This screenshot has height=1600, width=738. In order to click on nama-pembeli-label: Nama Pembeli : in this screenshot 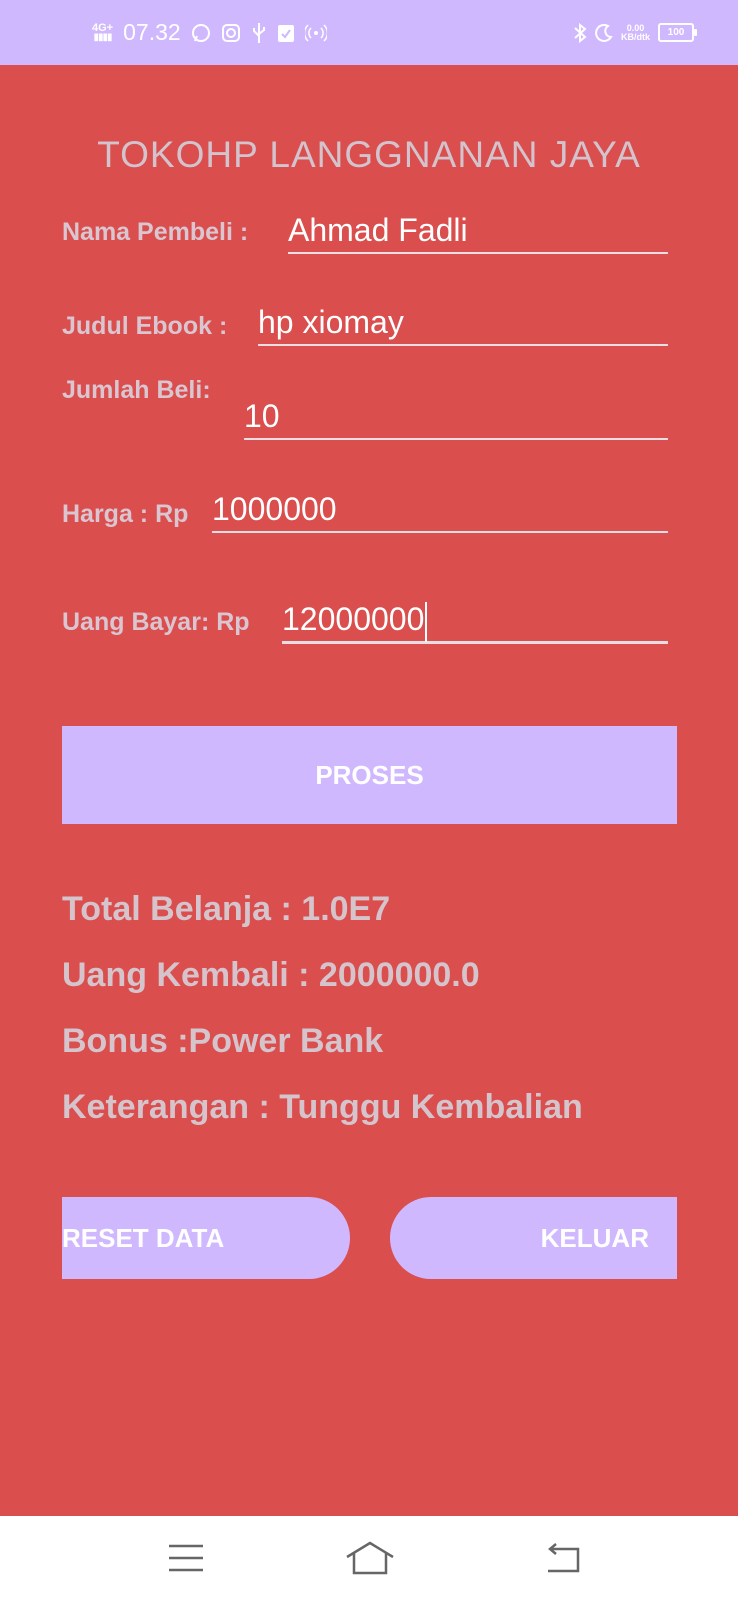, I will do `click(155, 232)`.